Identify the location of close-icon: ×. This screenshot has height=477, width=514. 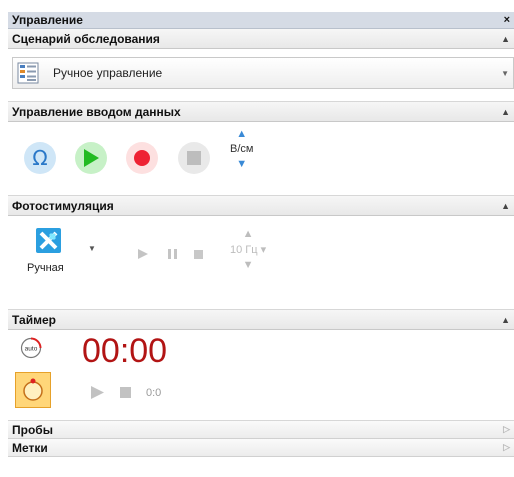
(507, 20).